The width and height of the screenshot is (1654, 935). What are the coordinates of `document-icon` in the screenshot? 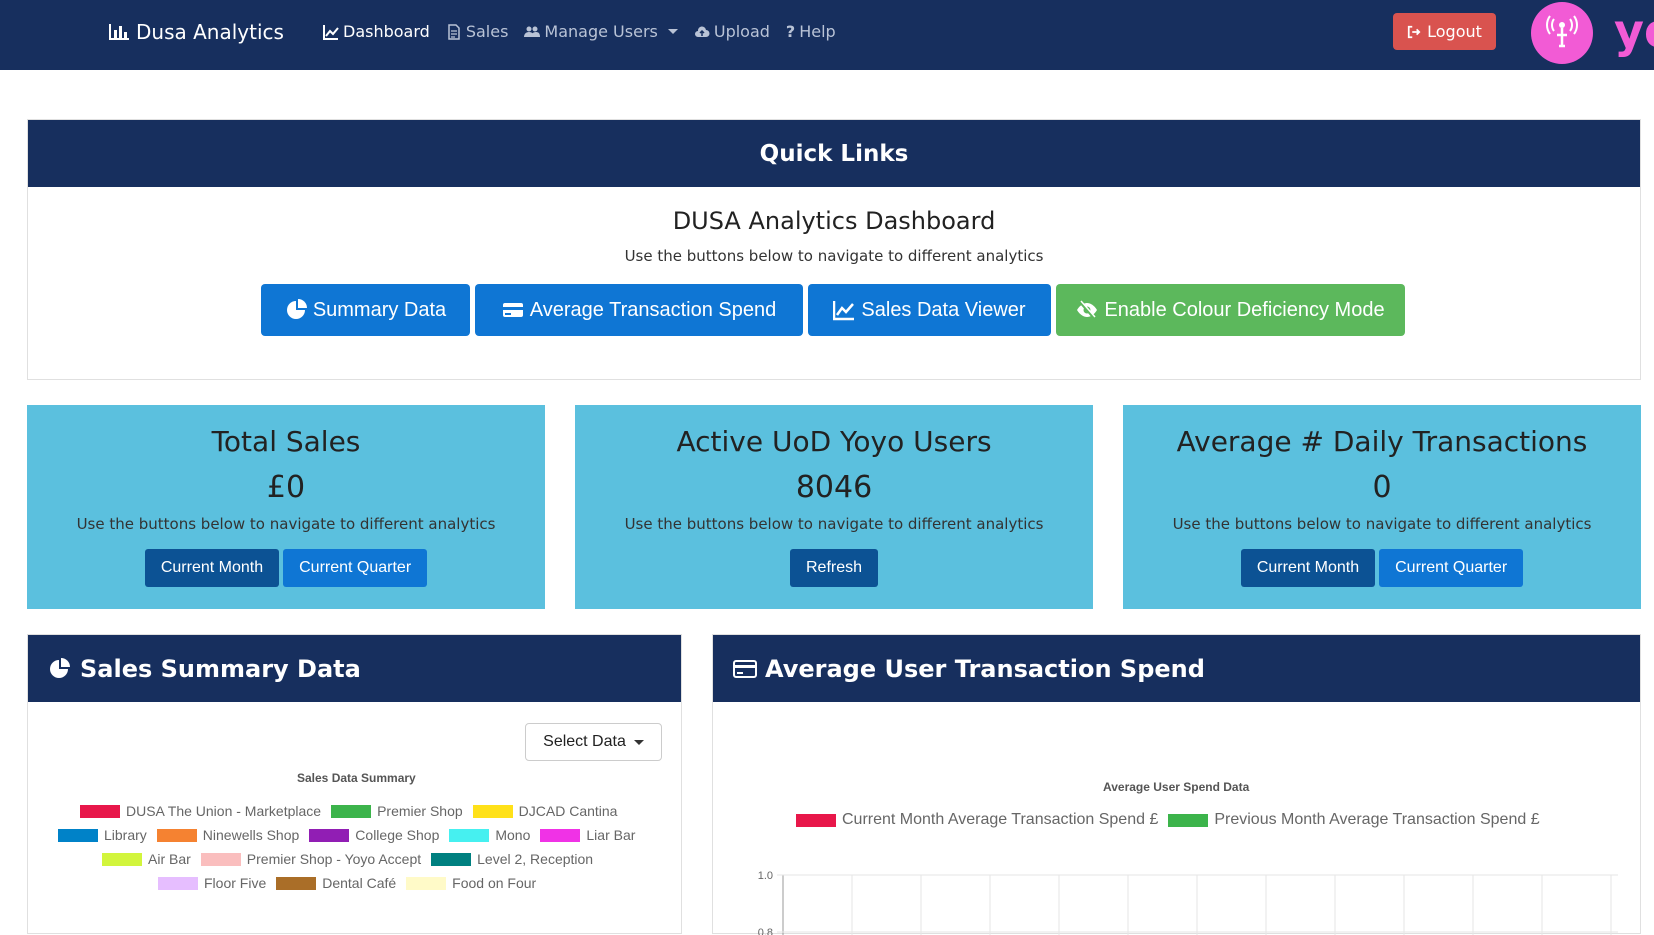 It's located at (454, 31).